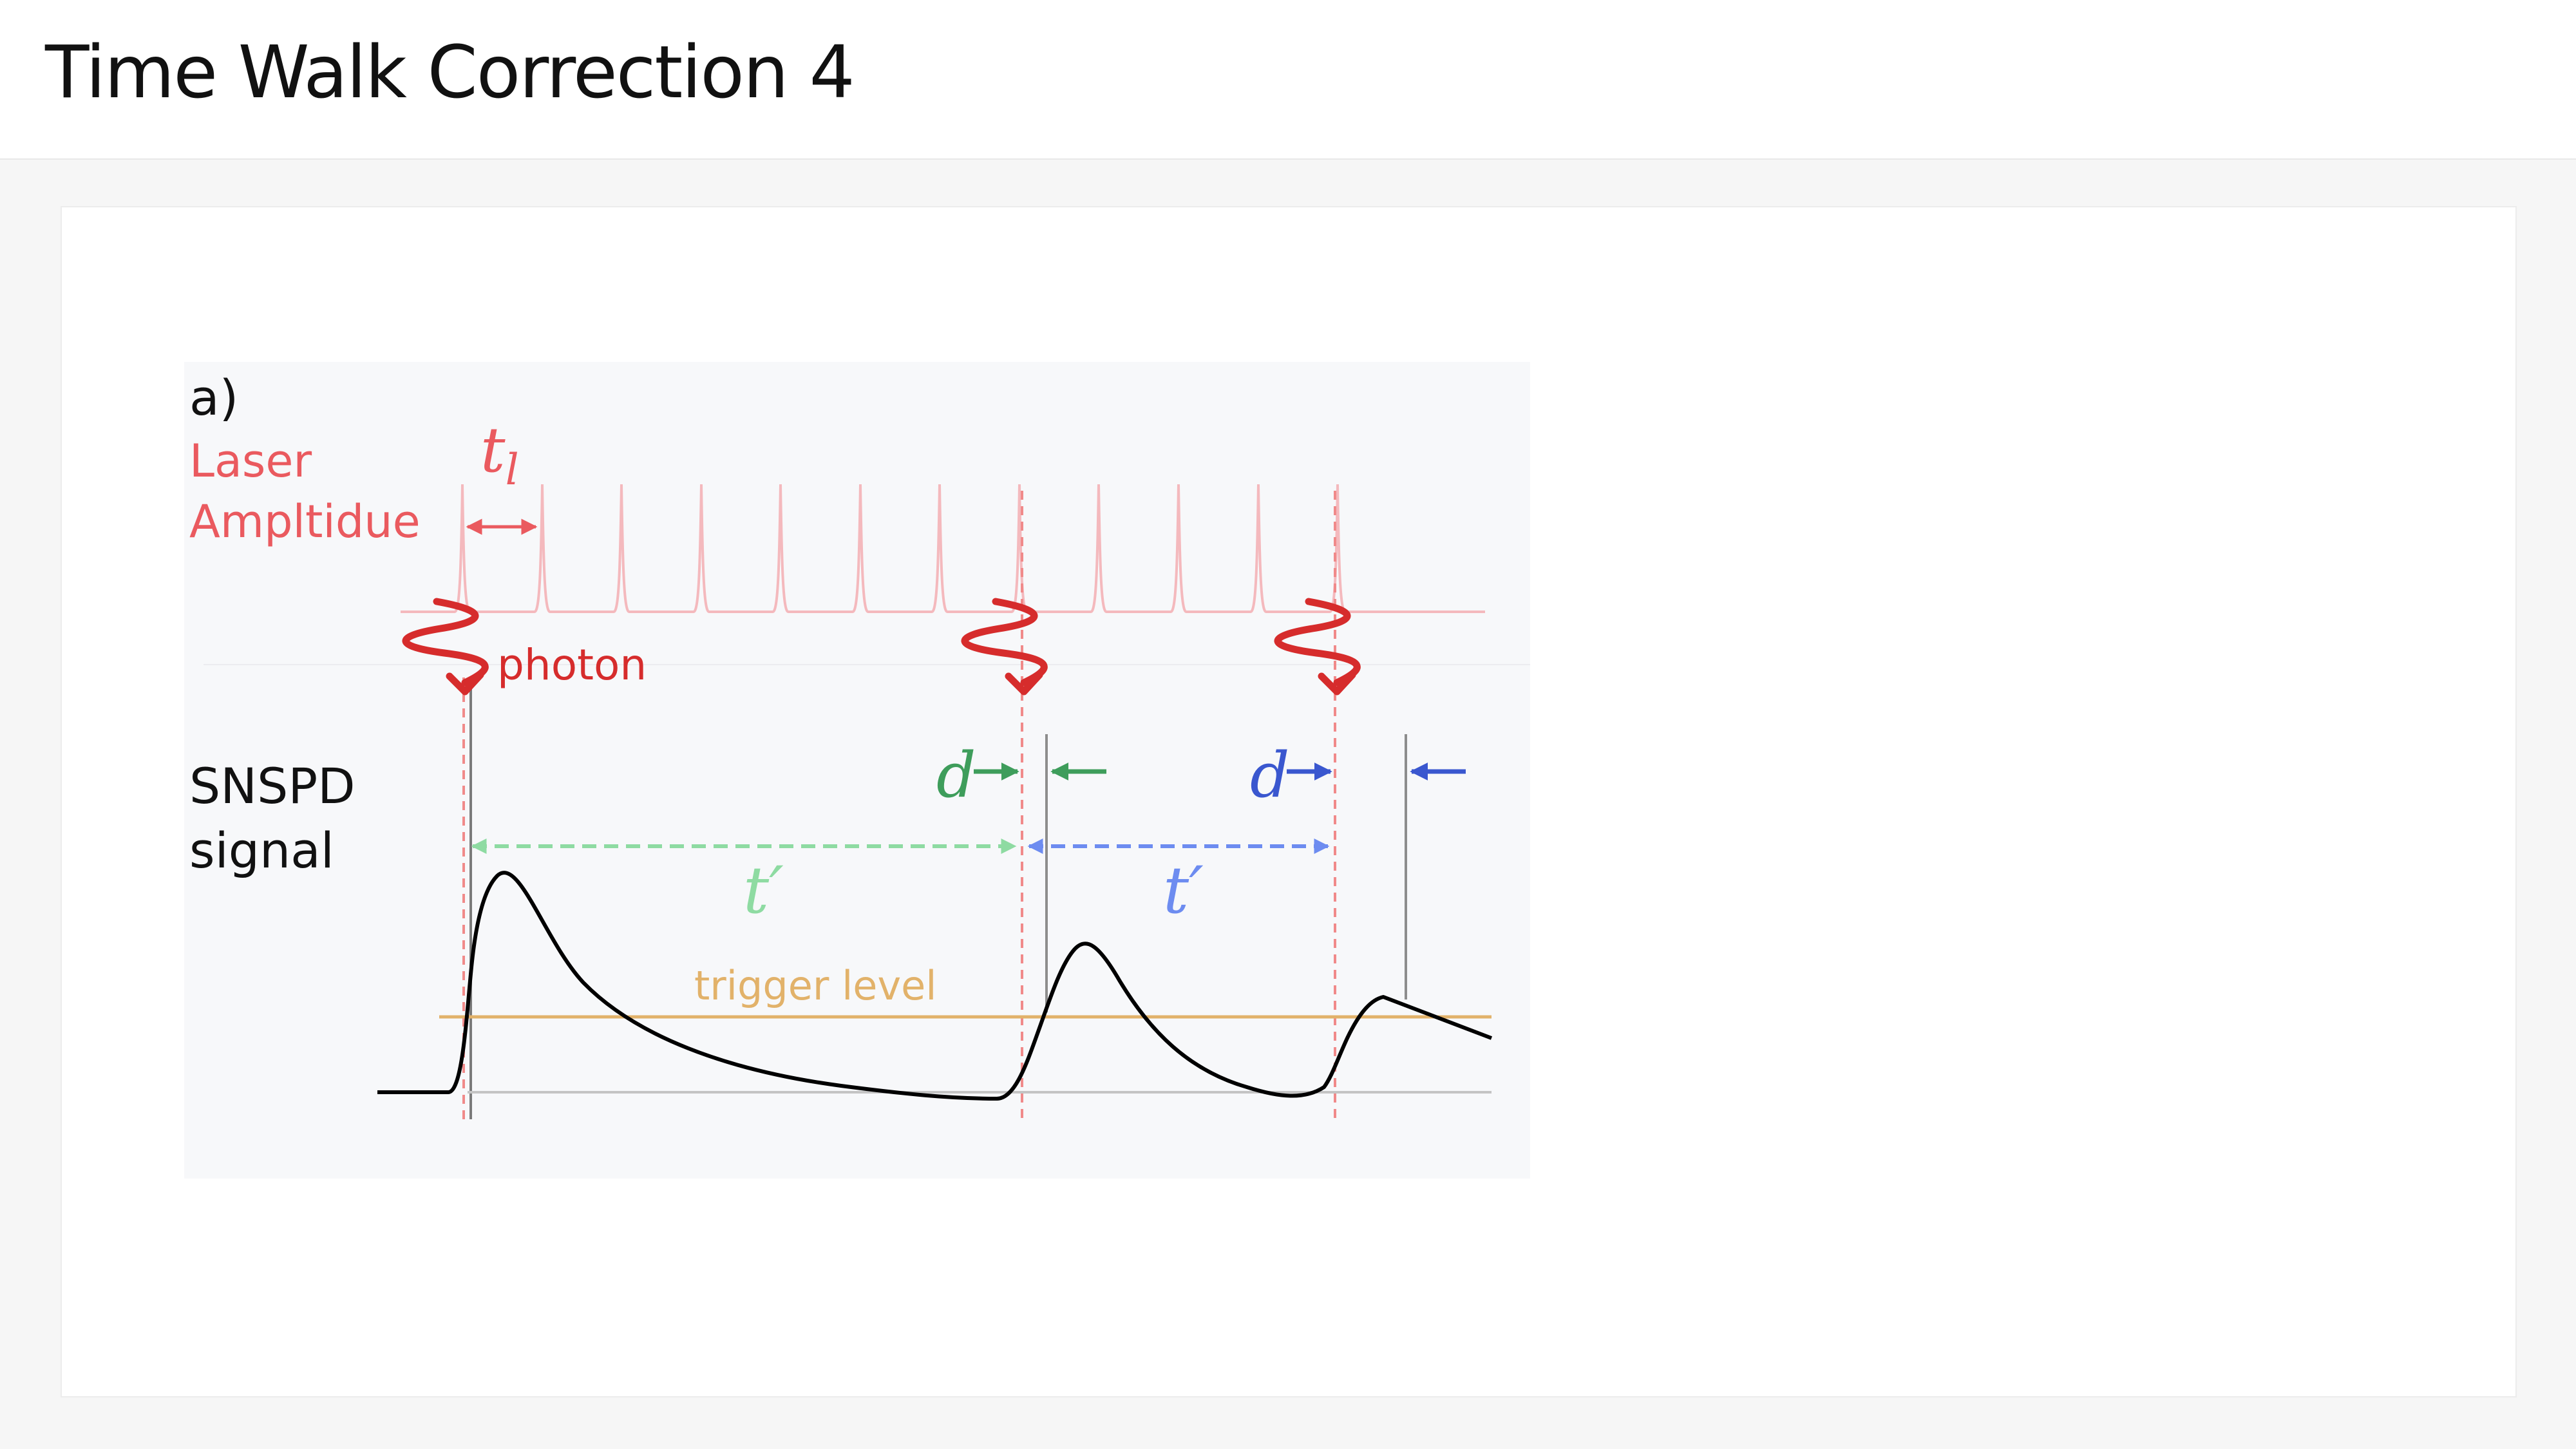  Describe the element at coordinates (815, 985) in the screenshot. I see `trigger-level-label: trigger level` at that location.